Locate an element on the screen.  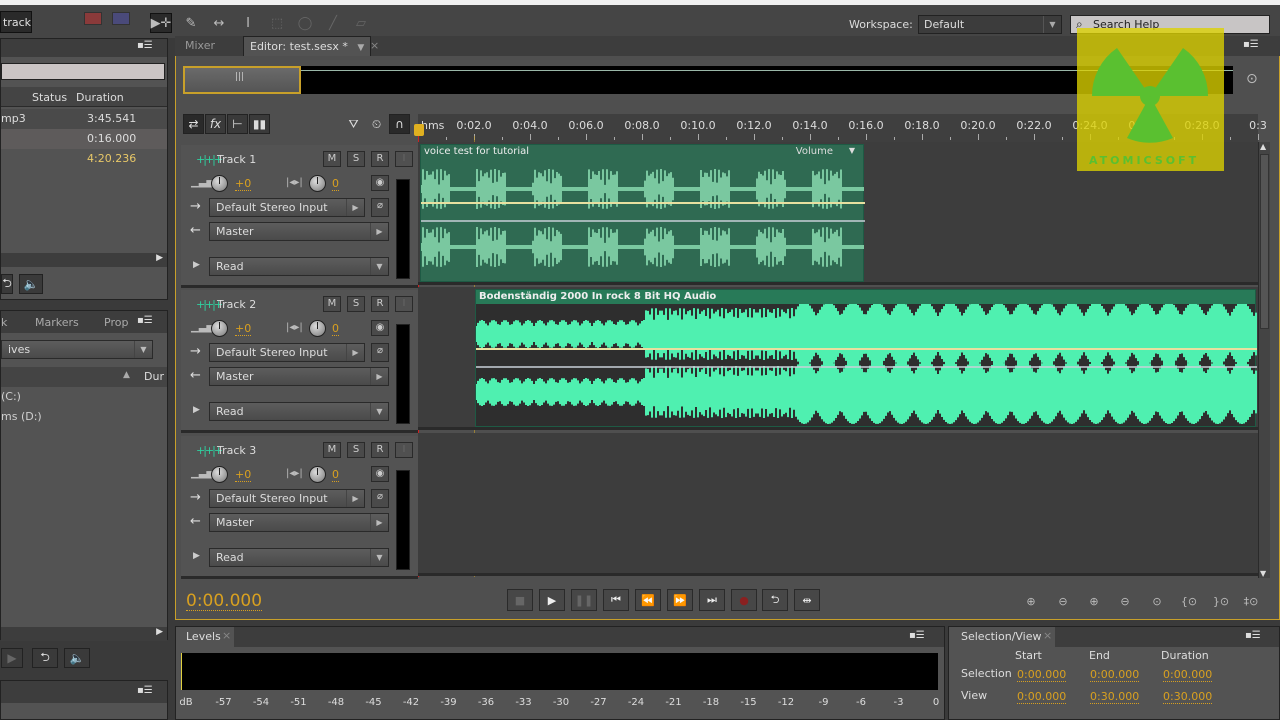
timeline-overview: ||| is located at coordinates (708, 80).